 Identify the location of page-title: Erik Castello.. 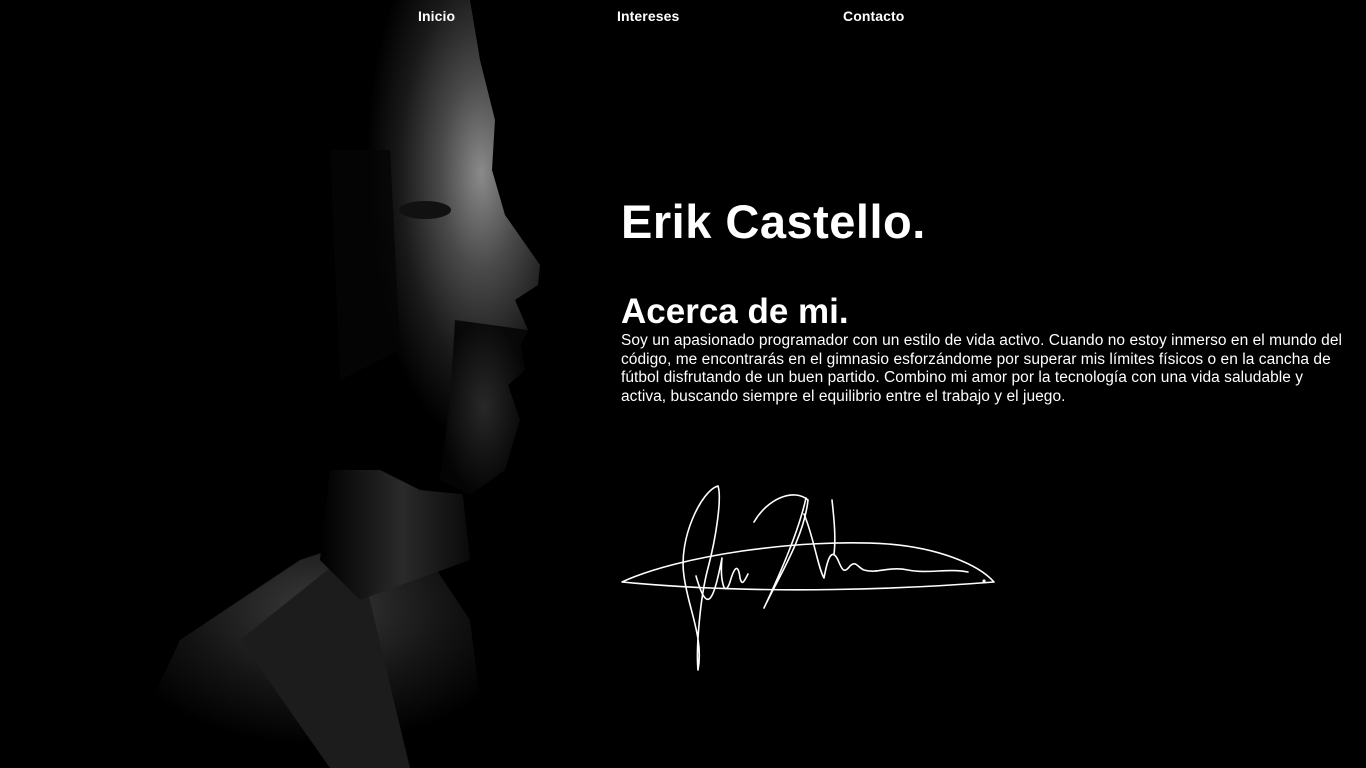
(773, 221).